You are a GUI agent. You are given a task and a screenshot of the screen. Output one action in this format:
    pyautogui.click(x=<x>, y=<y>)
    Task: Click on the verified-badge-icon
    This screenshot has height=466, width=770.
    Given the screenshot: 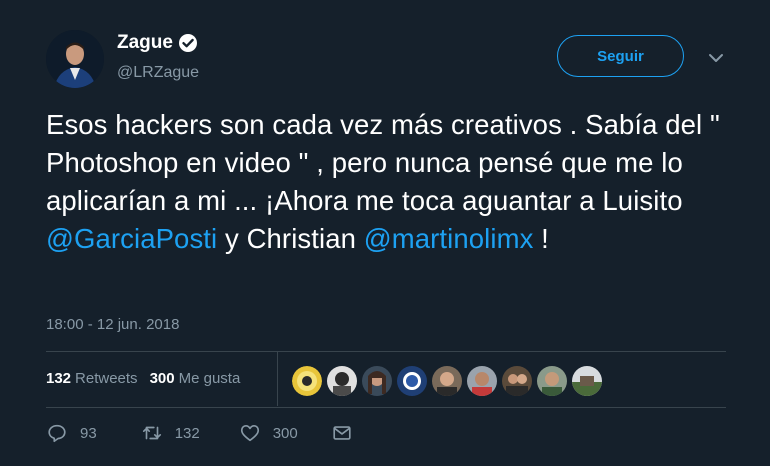 What is the action you would take?
    pyautogui.click(x=188, y=43)
    